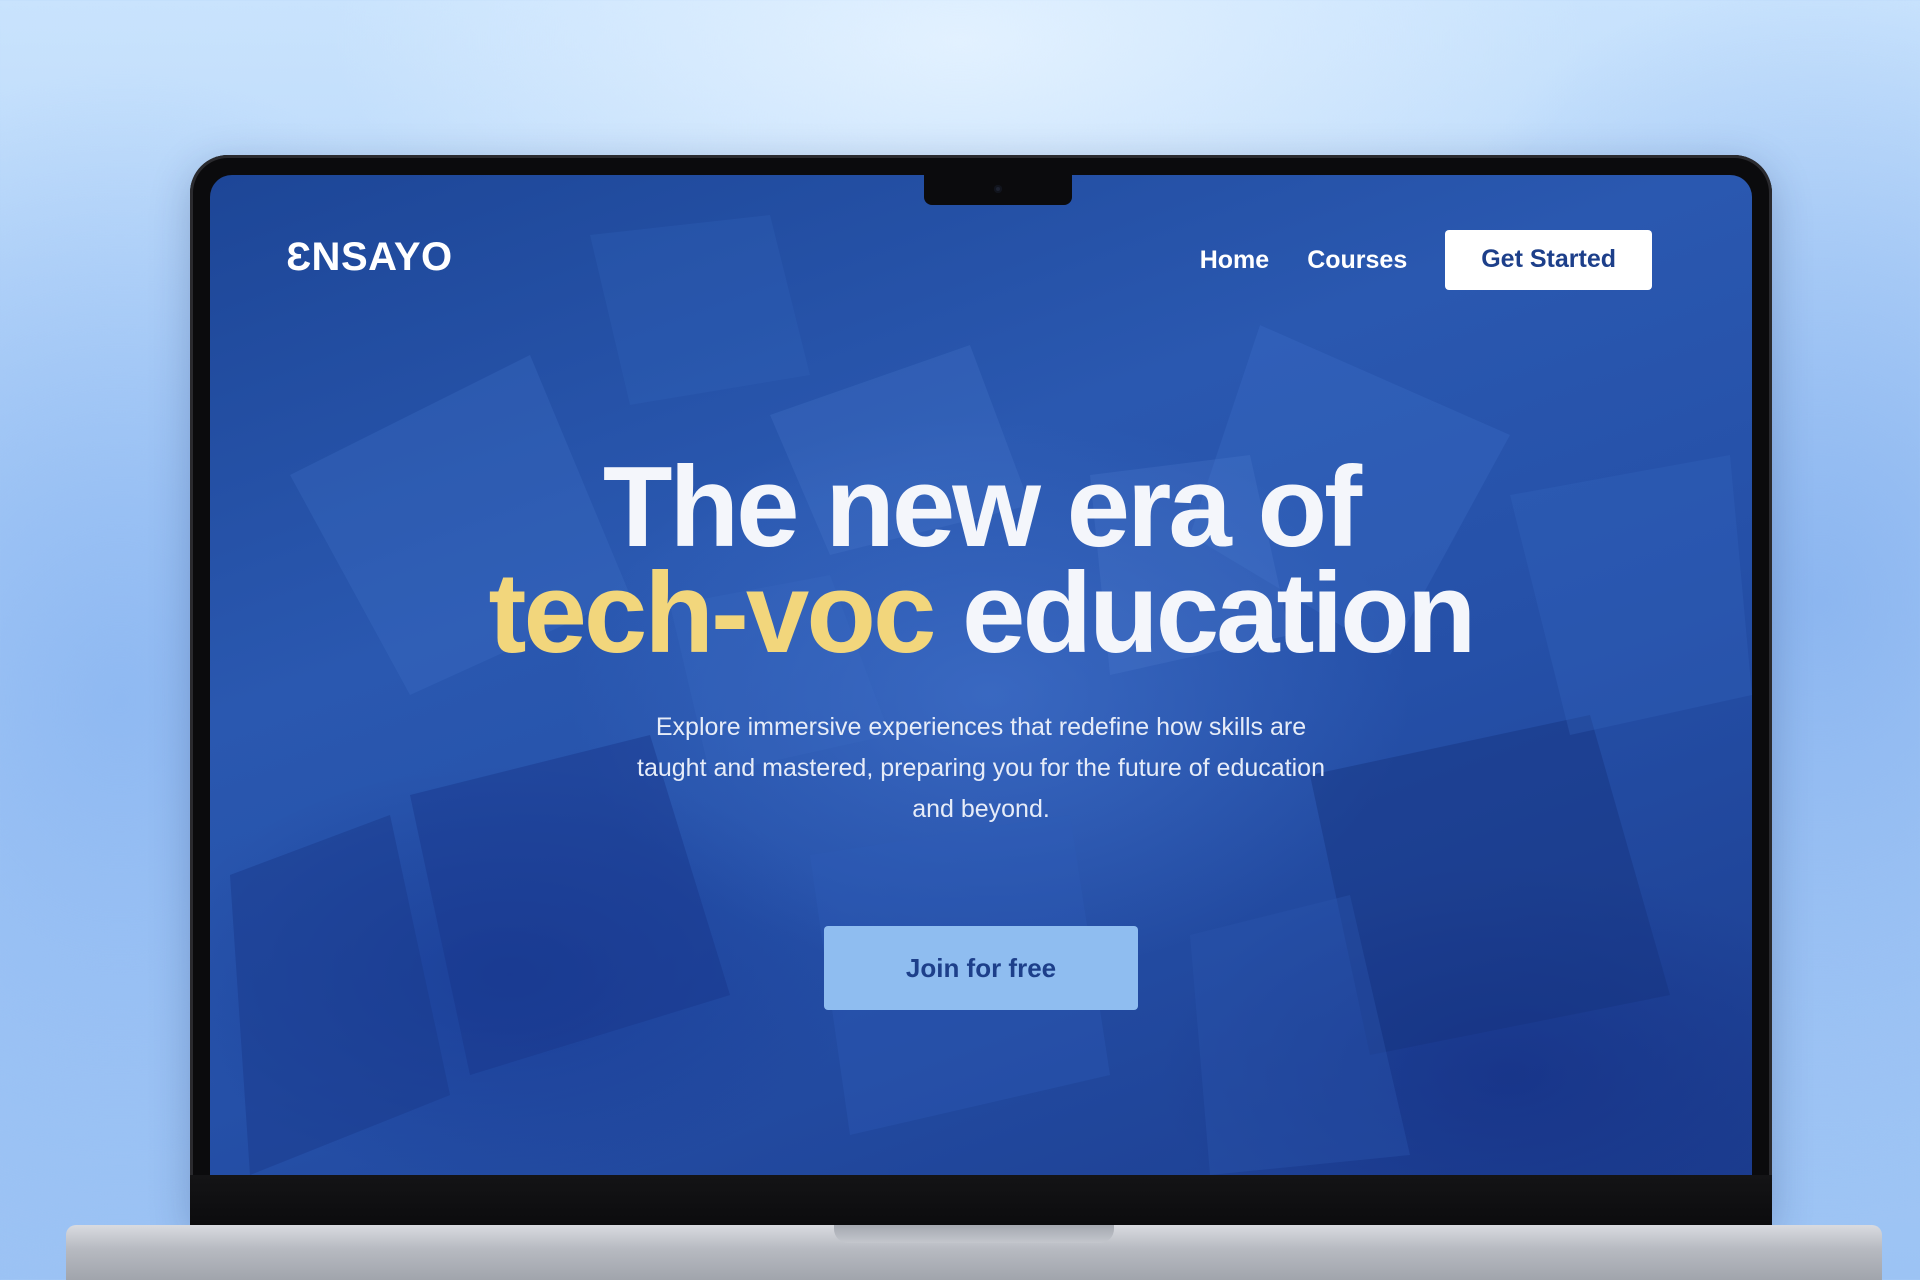 This screenshot has height=1280, width=1920. I want to click on get-started-button: Get Started, so click(1548, 260).